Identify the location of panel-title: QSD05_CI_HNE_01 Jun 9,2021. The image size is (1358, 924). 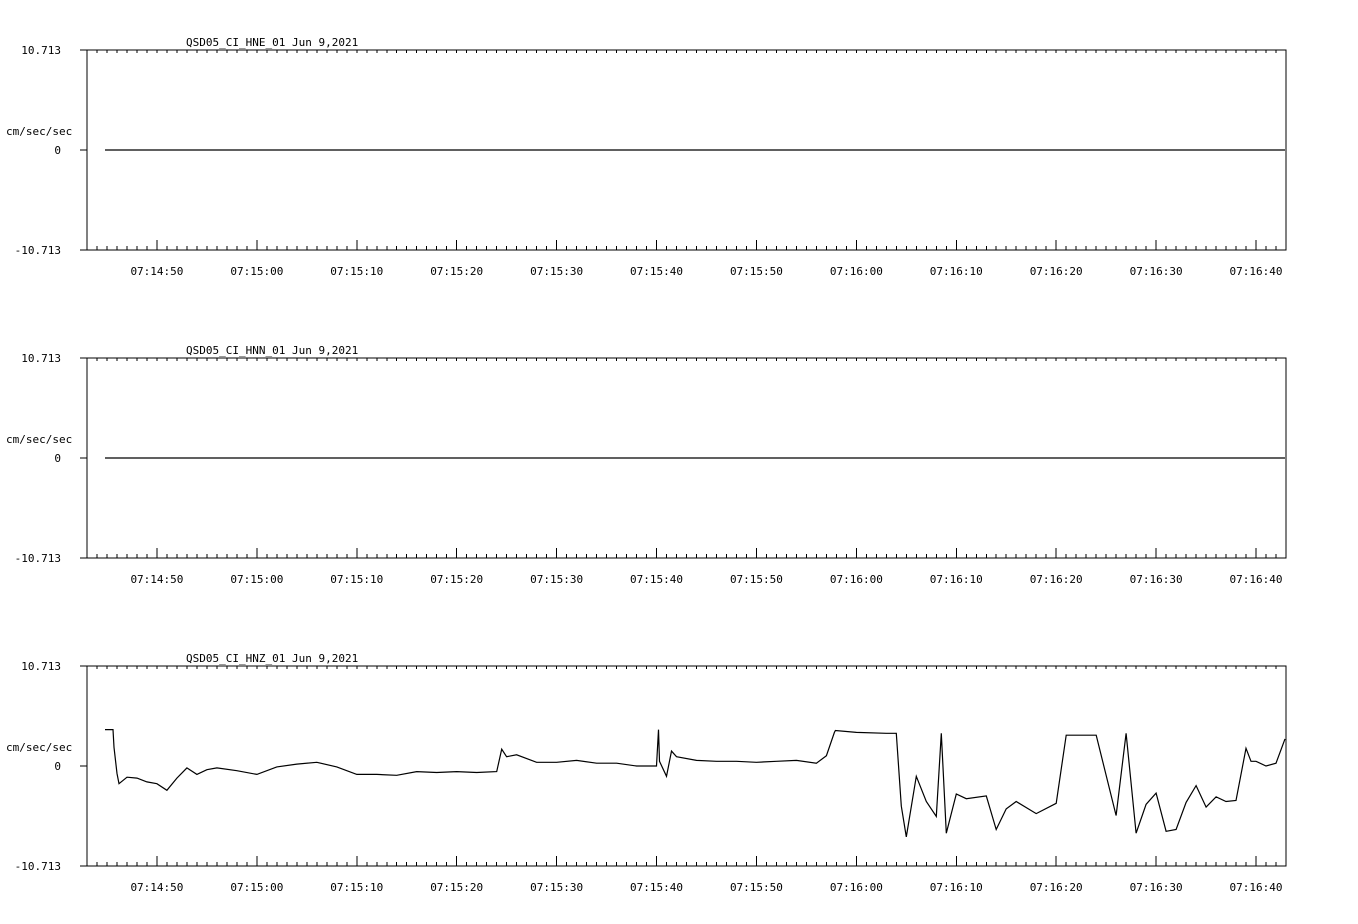
(272, 42).